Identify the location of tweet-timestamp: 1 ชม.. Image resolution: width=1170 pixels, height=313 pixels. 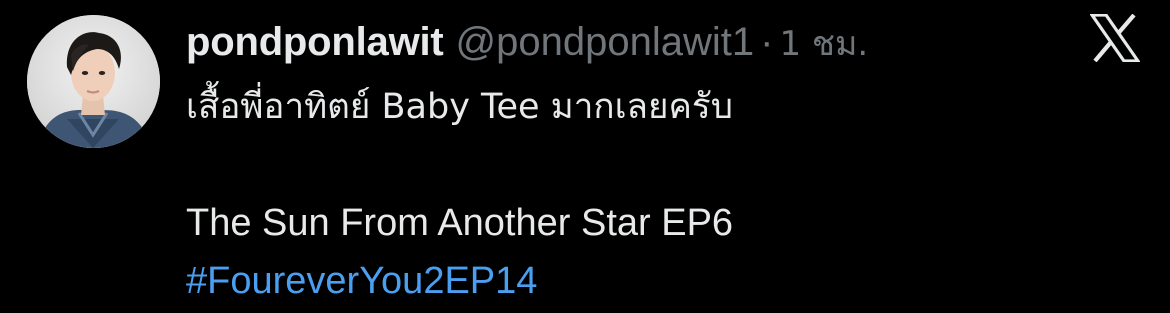
(823, 43).